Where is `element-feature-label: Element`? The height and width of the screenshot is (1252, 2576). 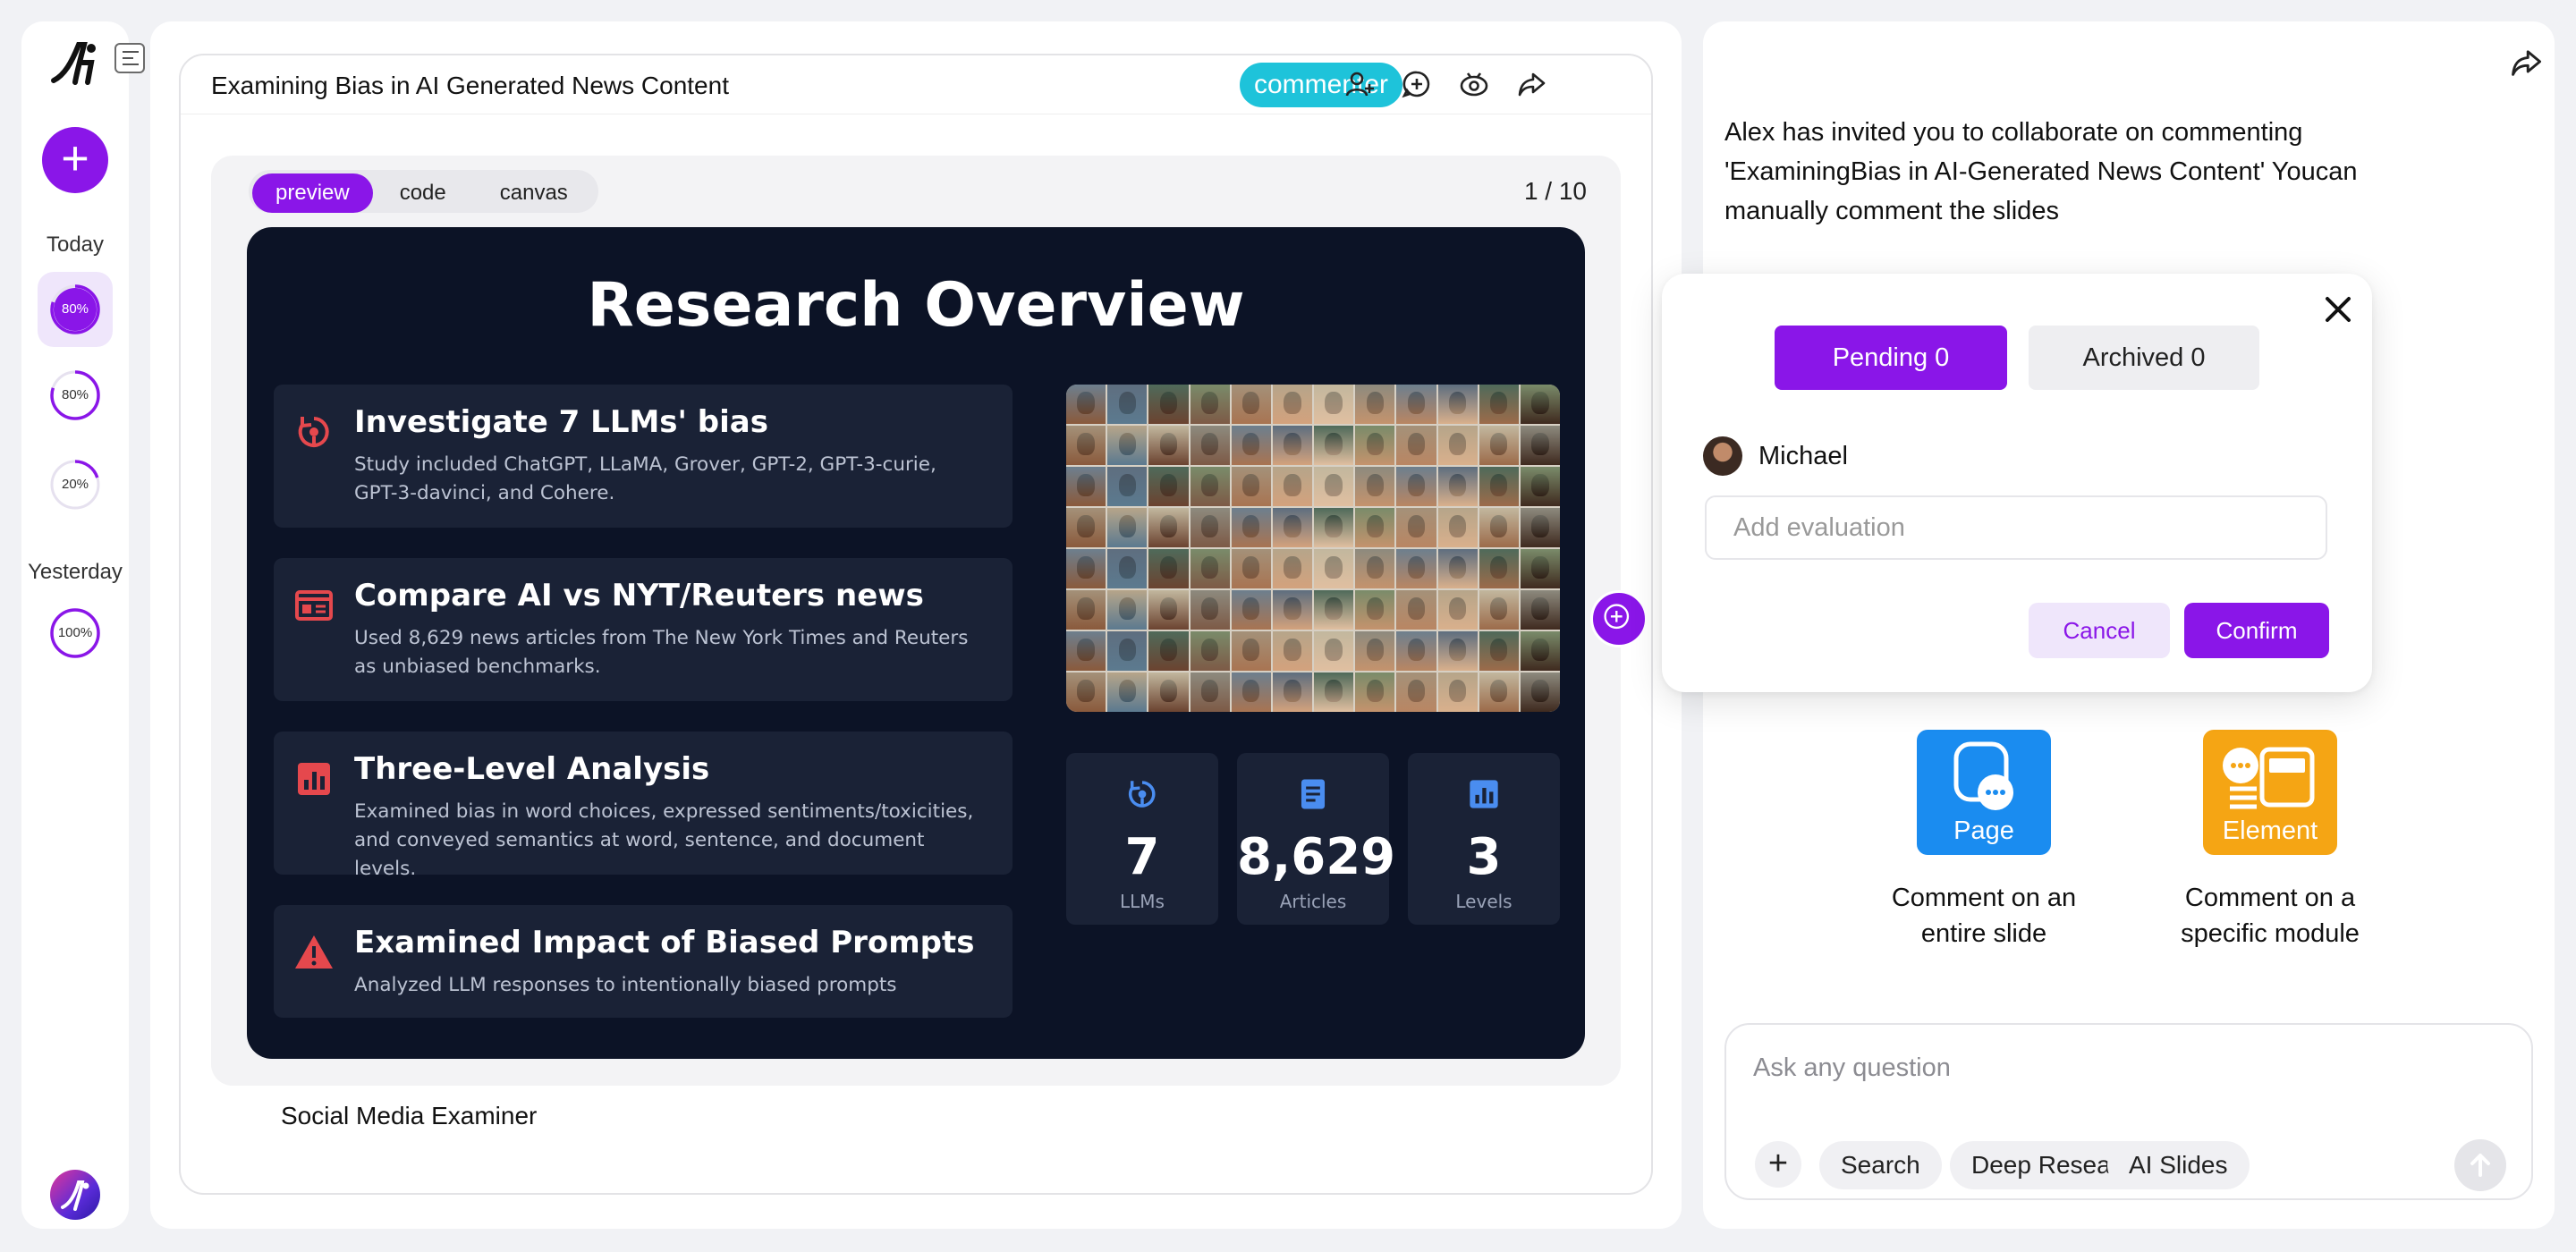 element-feature-label: Element is located at coordinates (2270, 830).